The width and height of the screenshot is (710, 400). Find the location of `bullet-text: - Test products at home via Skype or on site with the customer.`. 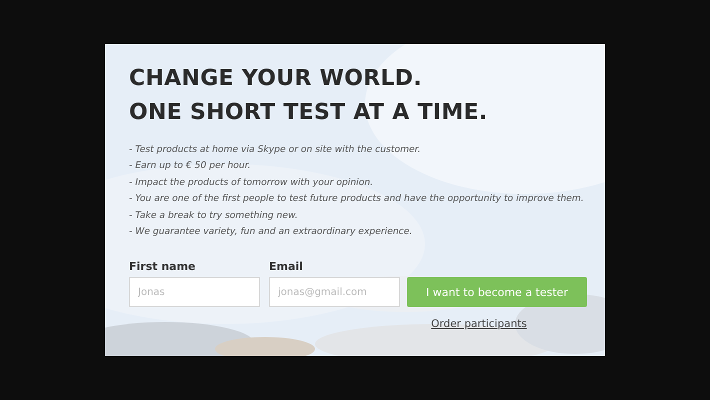

bullet-text: - Test products at home via Skype or on site with the customer. is located at coordinates (275, 150).